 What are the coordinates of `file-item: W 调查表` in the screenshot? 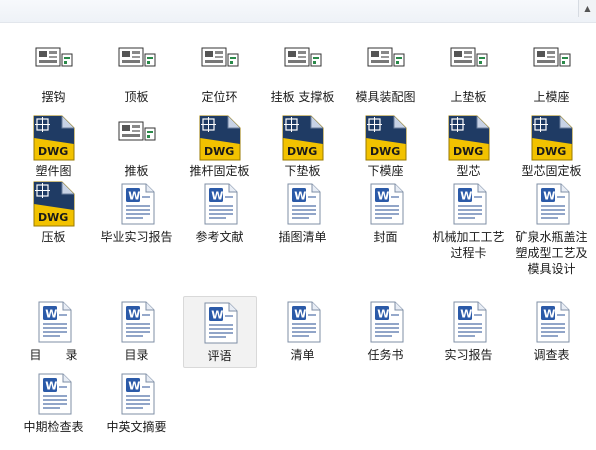 It's located at (552, 332).